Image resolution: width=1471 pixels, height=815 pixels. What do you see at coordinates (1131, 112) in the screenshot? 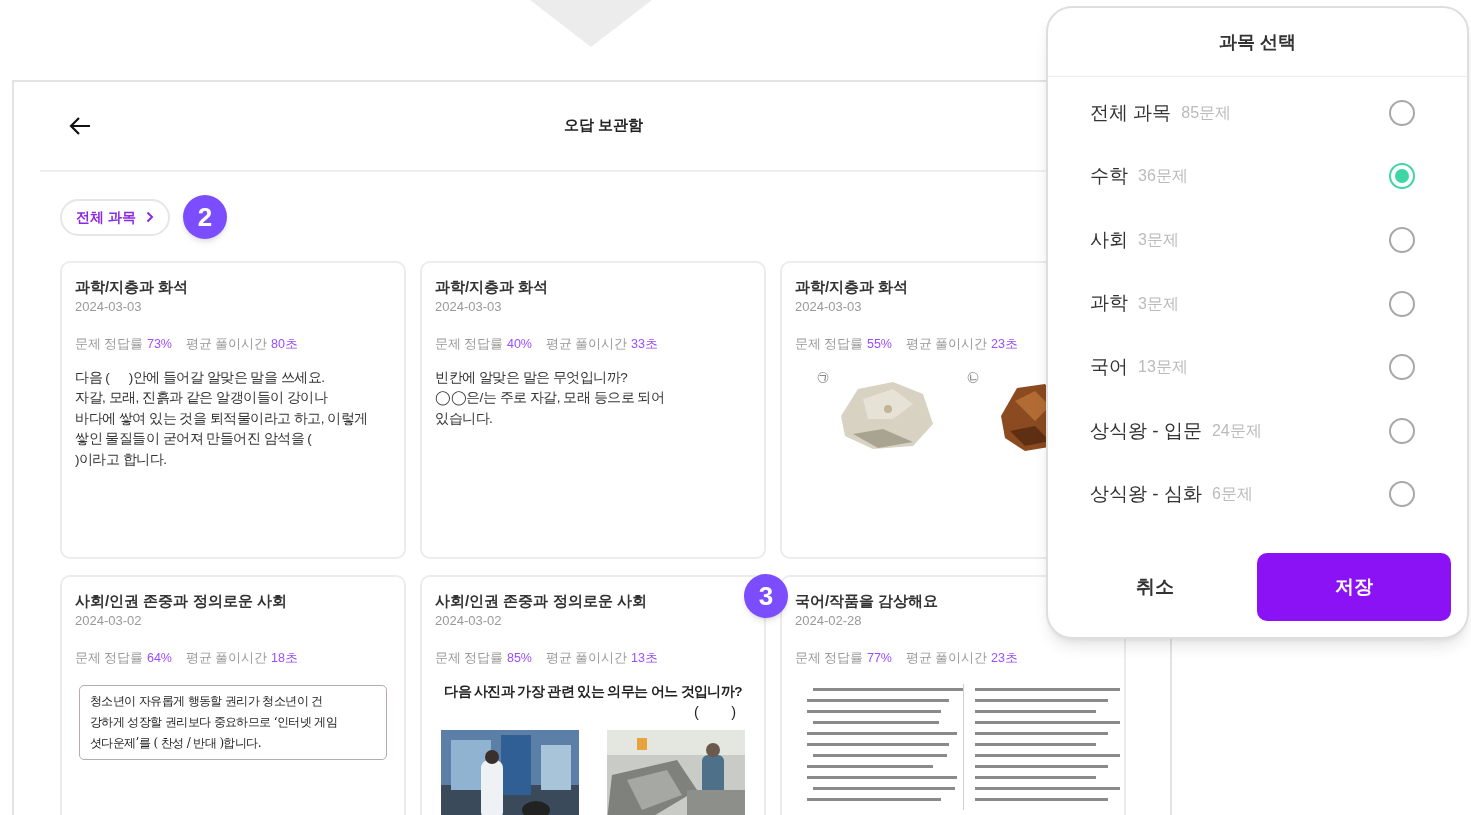
I see `option-label: 전체 과목` at bounding box center [1131, 112].